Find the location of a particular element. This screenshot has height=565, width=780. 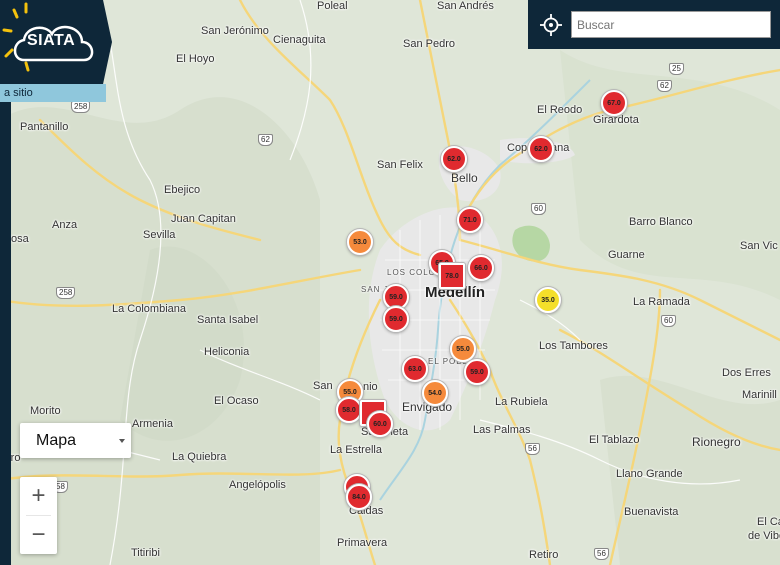

place-label: LOS COLO is located at coordinates (411, 272).